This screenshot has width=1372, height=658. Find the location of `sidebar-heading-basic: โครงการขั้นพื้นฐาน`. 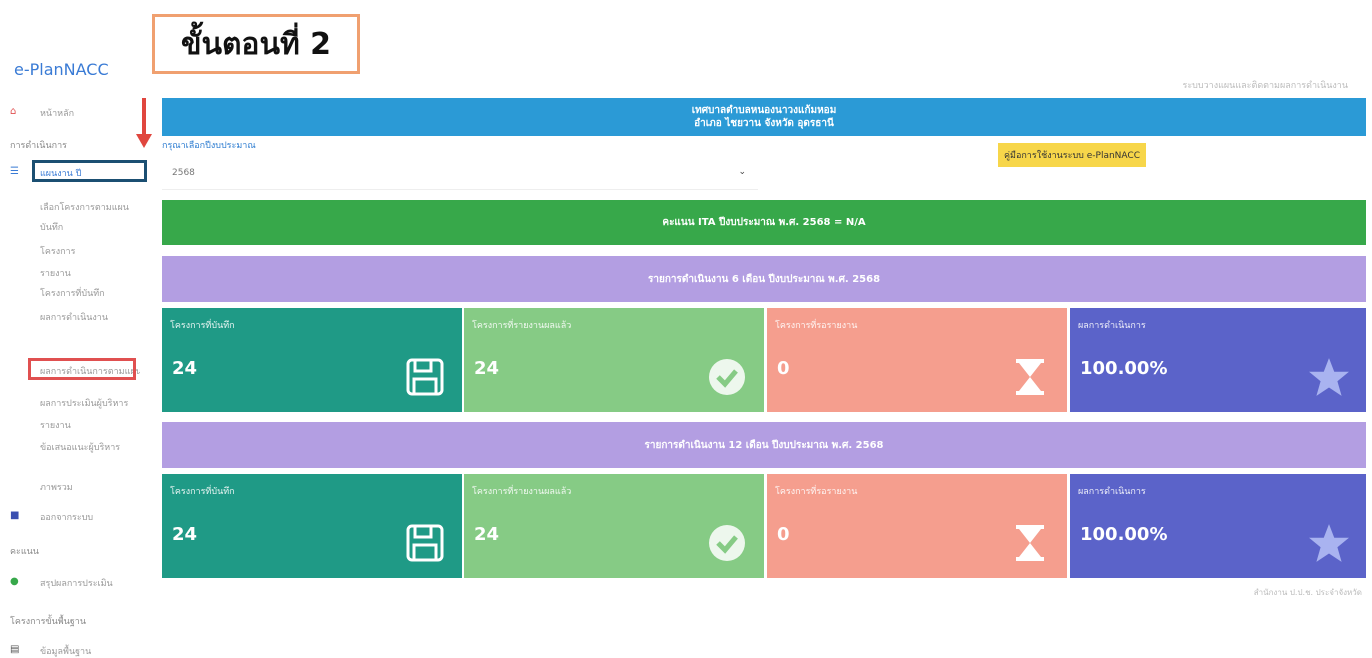

sidebar-heading-basic: โครงการขั้นพื้นฐาน is located at coordinates (48, 622).